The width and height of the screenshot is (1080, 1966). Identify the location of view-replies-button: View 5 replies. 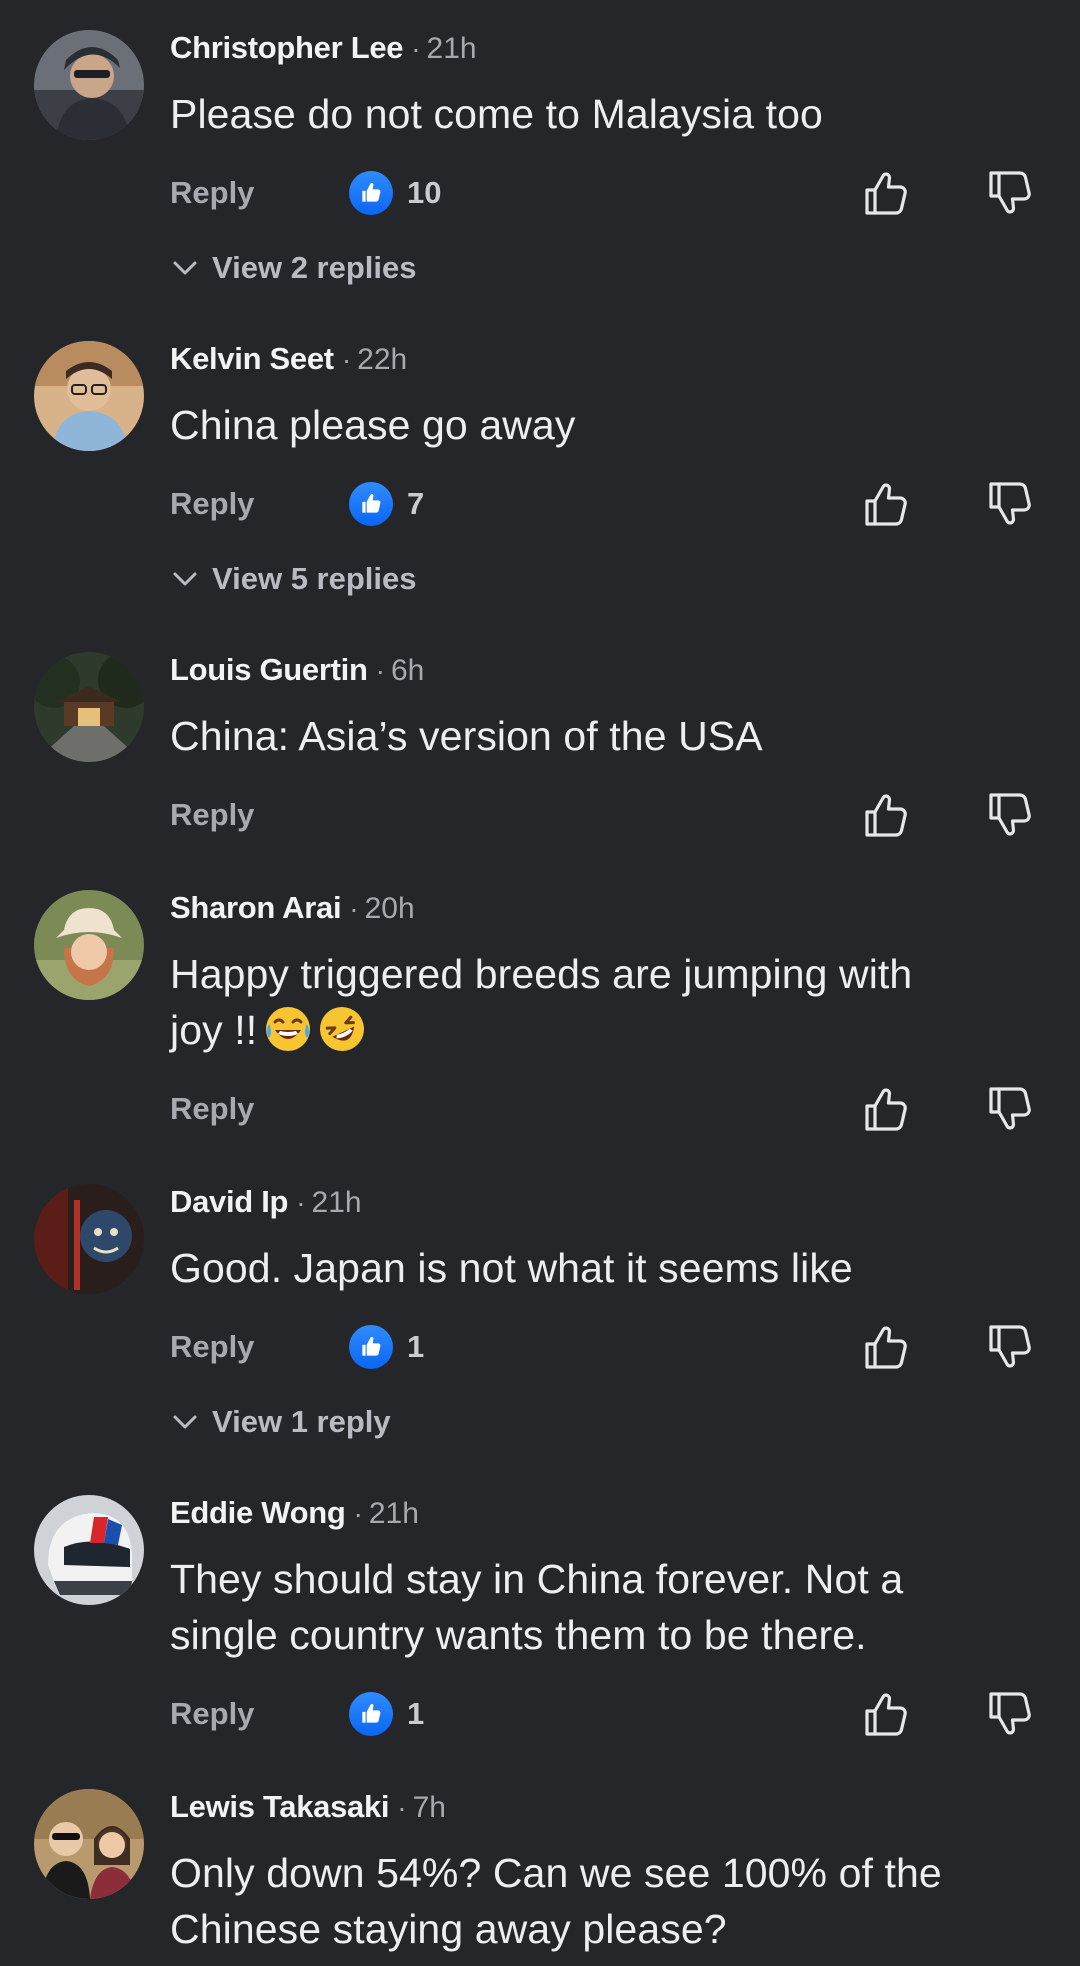
(293, 579).